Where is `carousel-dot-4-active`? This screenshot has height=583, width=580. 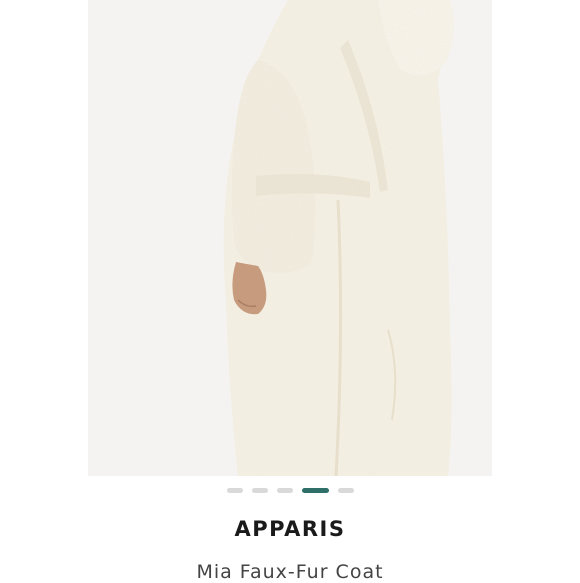
carousel-dot-4-active is located at coordinates (315, 490).